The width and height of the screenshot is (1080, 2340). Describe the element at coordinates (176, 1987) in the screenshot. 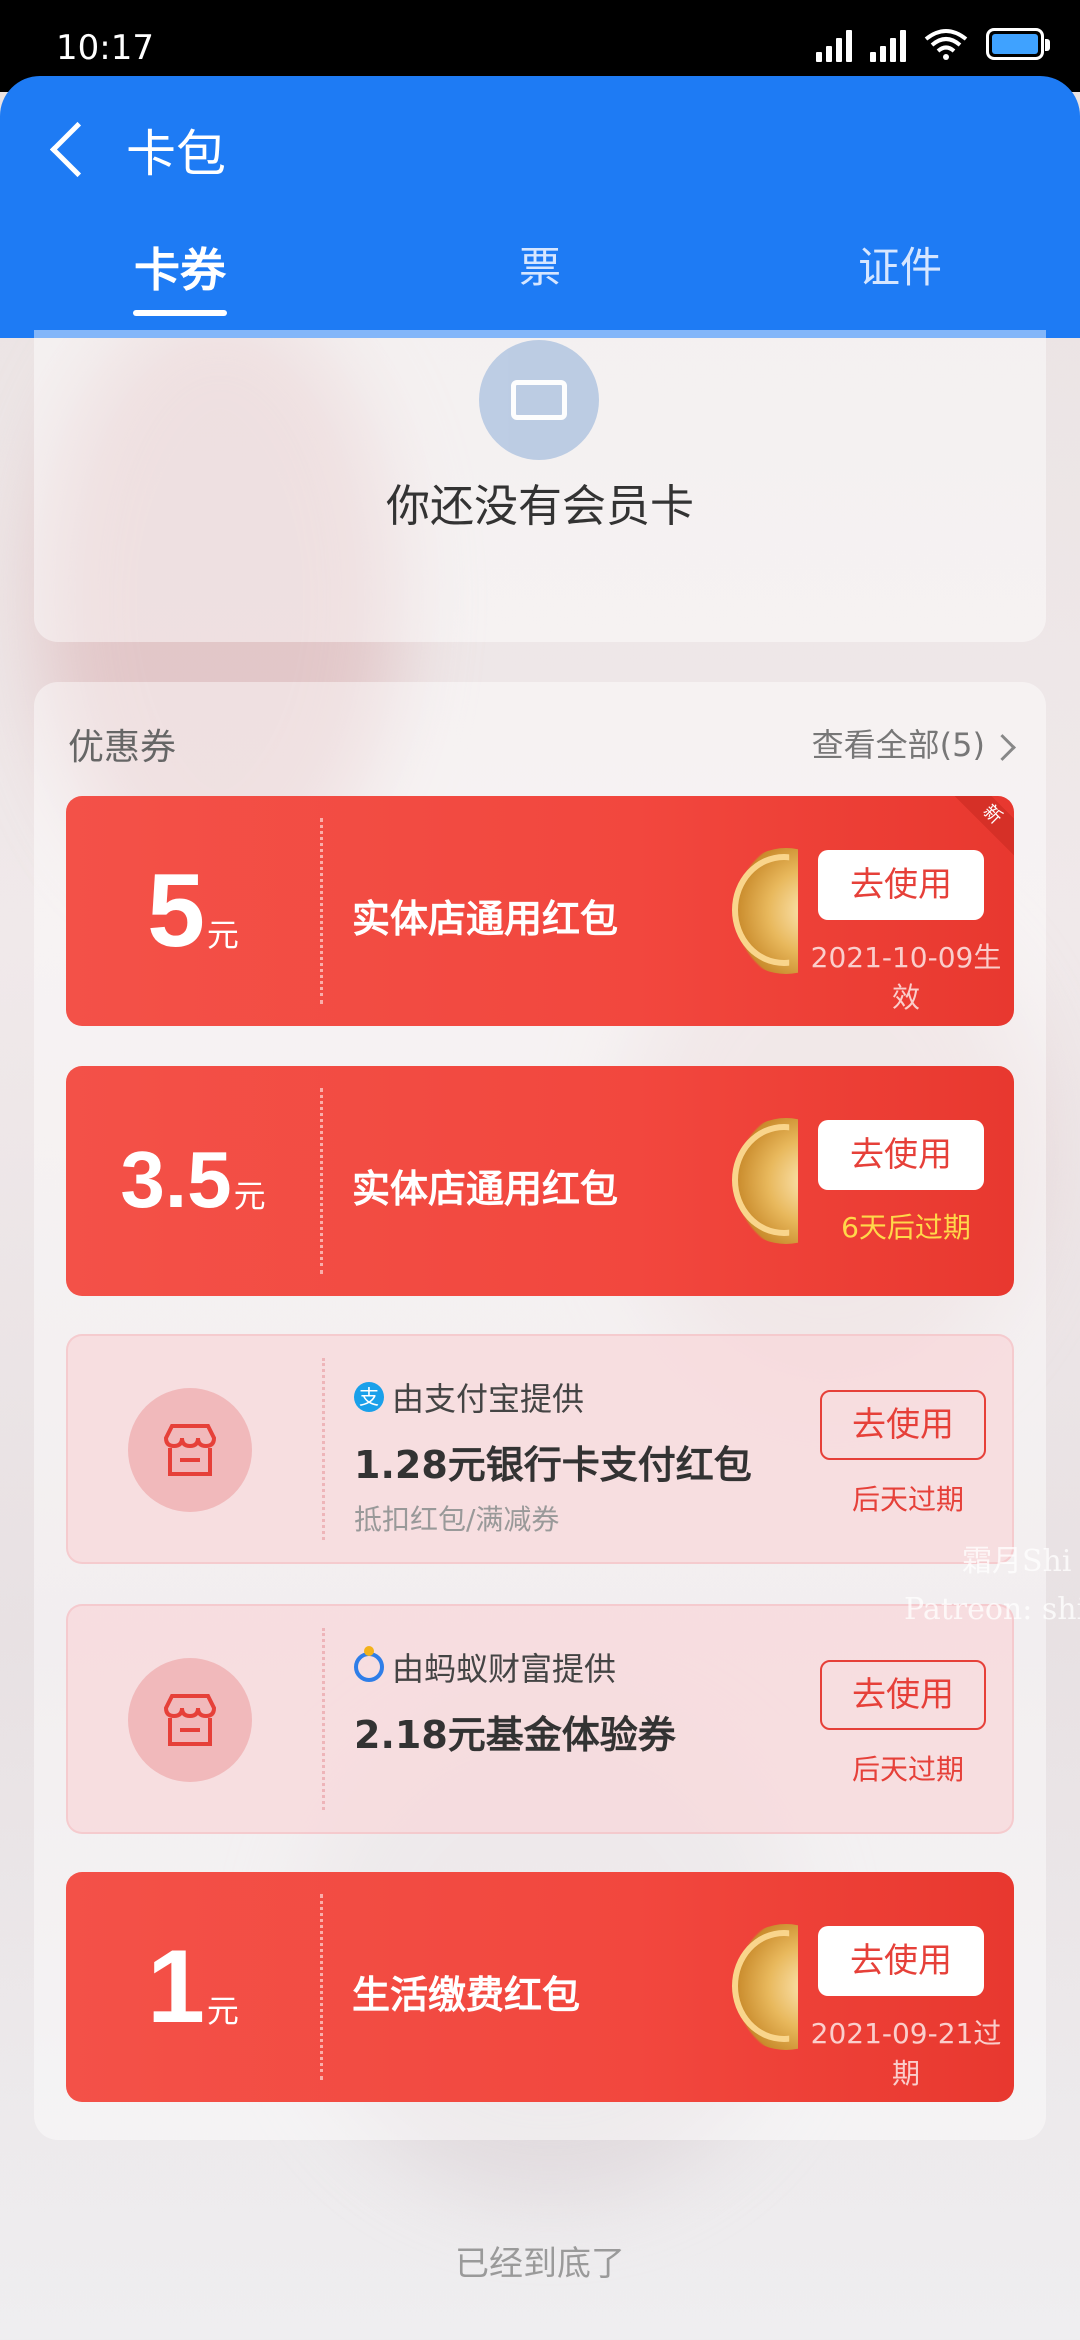

I see `amount-value: 1` at that location.